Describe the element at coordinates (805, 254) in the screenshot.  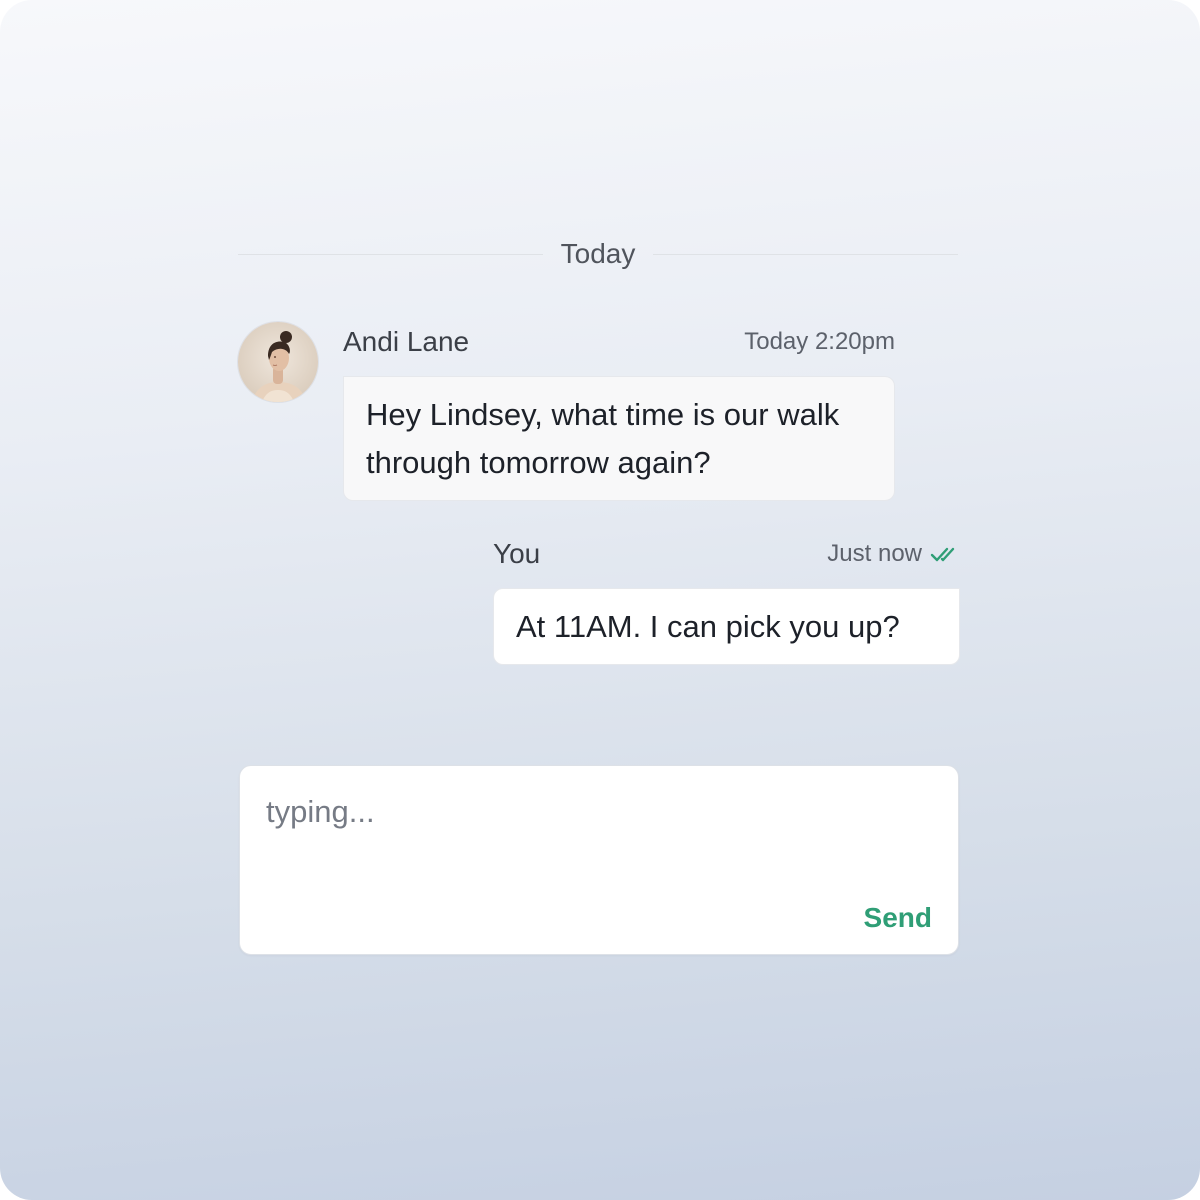
I see `divider-line-right` at that location.